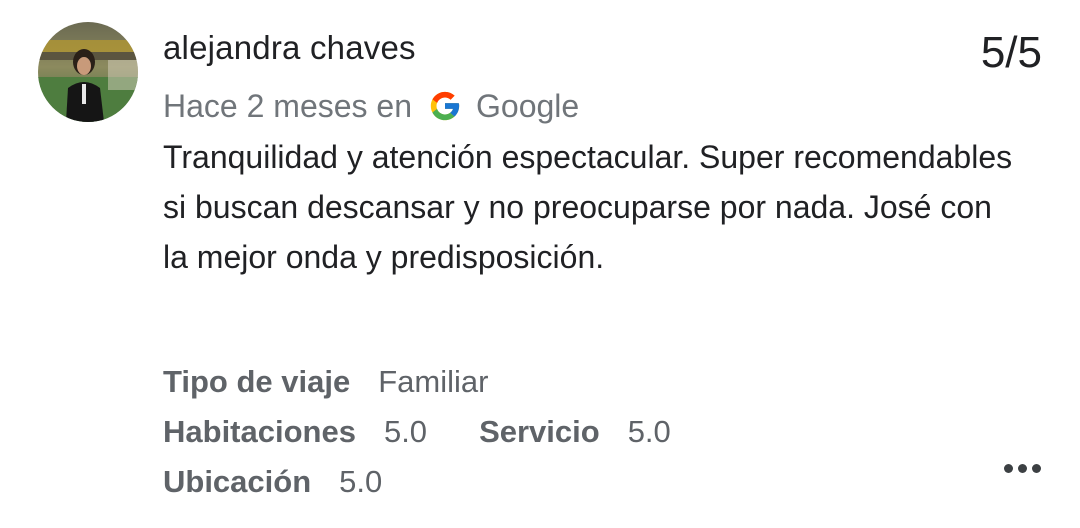 The image size is (1080, 528). I want to click on attribute-row: Tipo de viaje Familiar, so click(417, 382).